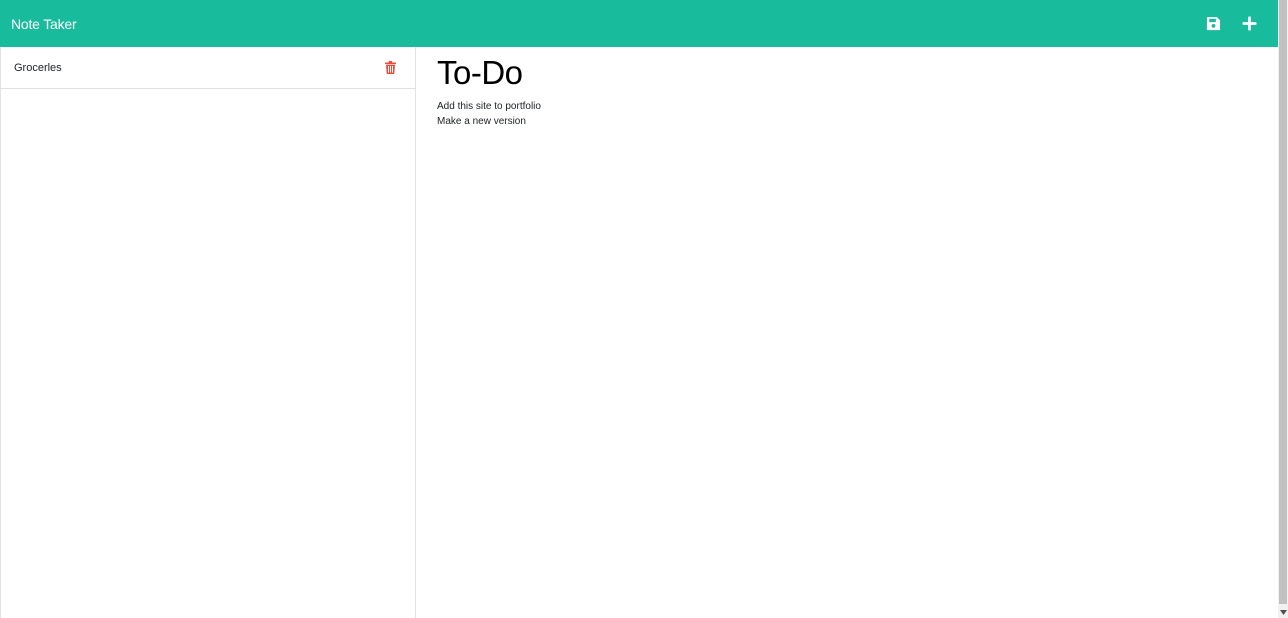 This screenshot has width=1288, height=618. Describe the element at coordinates (1249, 23) in the screenshot. I see `plus-icon` at that location.